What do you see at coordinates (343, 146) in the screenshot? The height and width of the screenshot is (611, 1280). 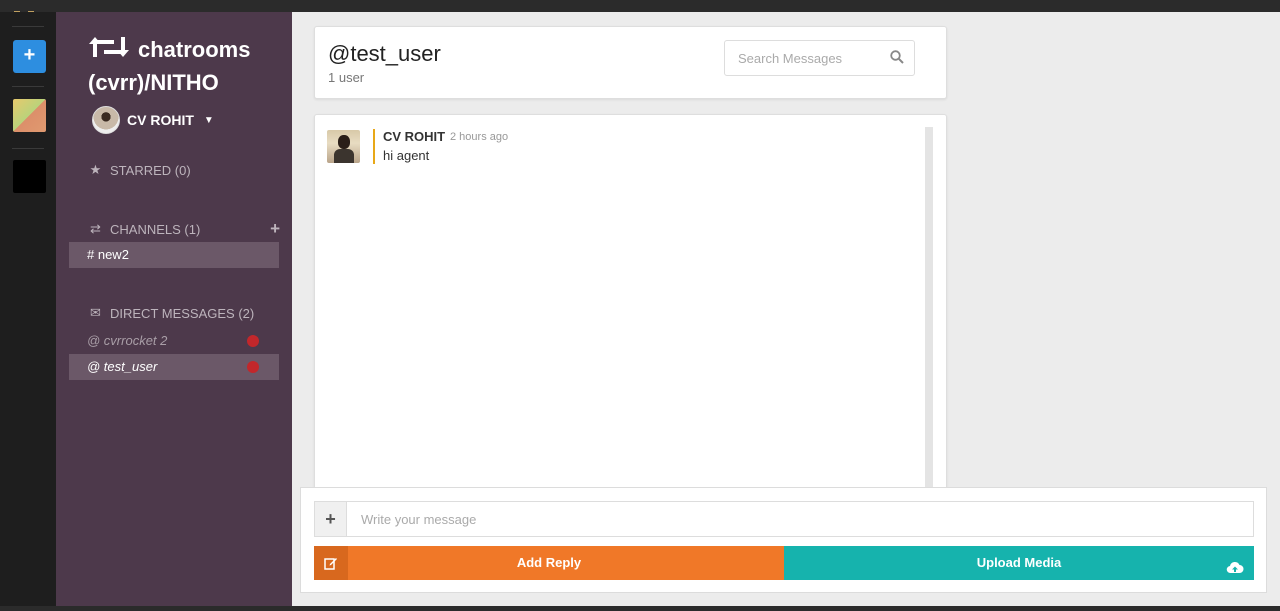 I see `message-avatar` at bounding box center [343, 146].